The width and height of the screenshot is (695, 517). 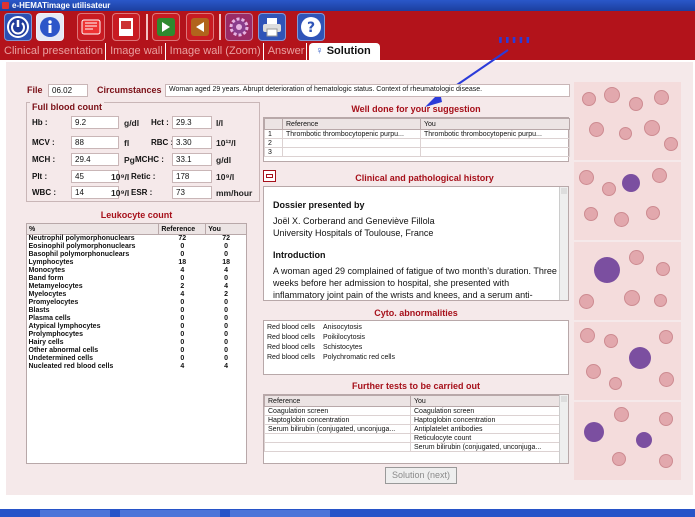 What do you see at coordinates (354, 221) in the screenshot?
I see `history-authors: Joël X. Corberand and Geneviève Fillola` at bounding box center [354, 221].